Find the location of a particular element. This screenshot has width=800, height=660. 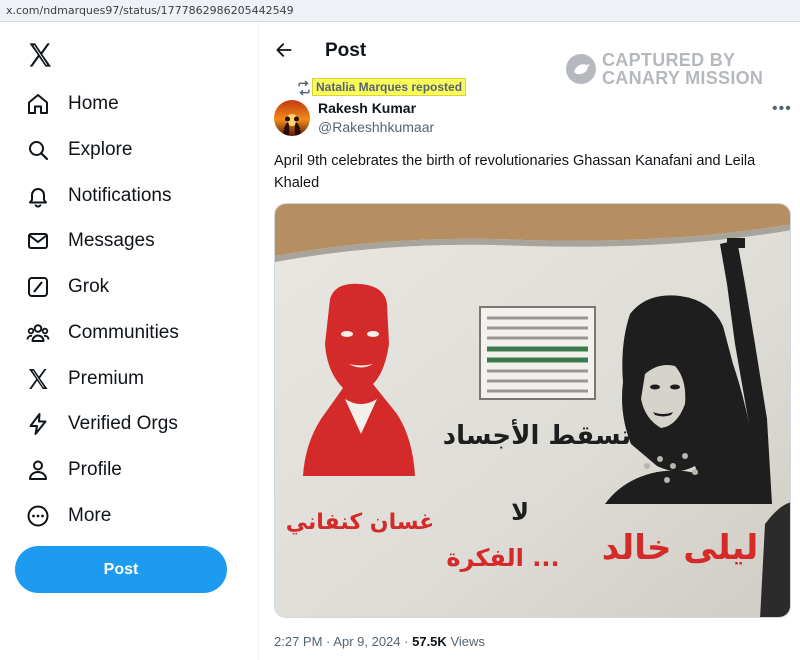

people-icon is located at coordinates (38, 333).